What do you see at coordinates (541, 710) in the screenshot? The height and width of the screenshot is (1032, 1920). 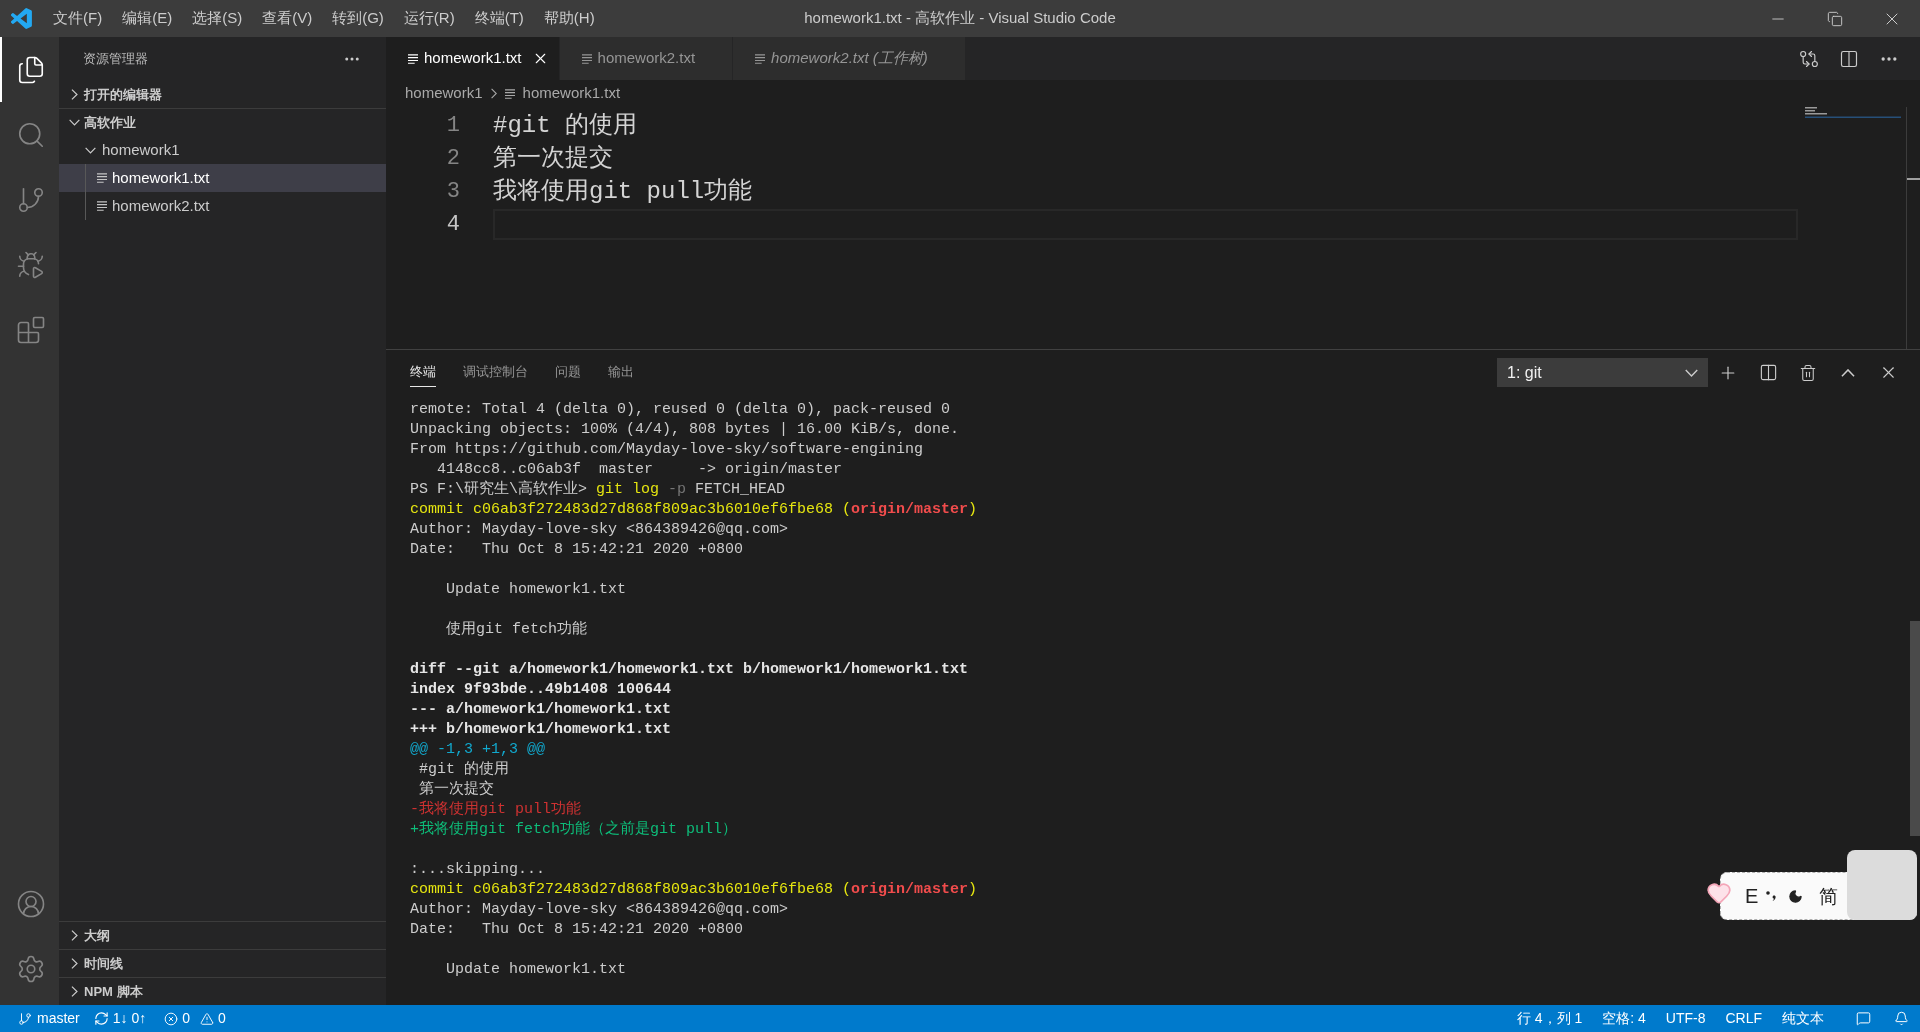 I see `terminal-line: --- a/homework1/homework1.txt` at bounding box center [541, 710].